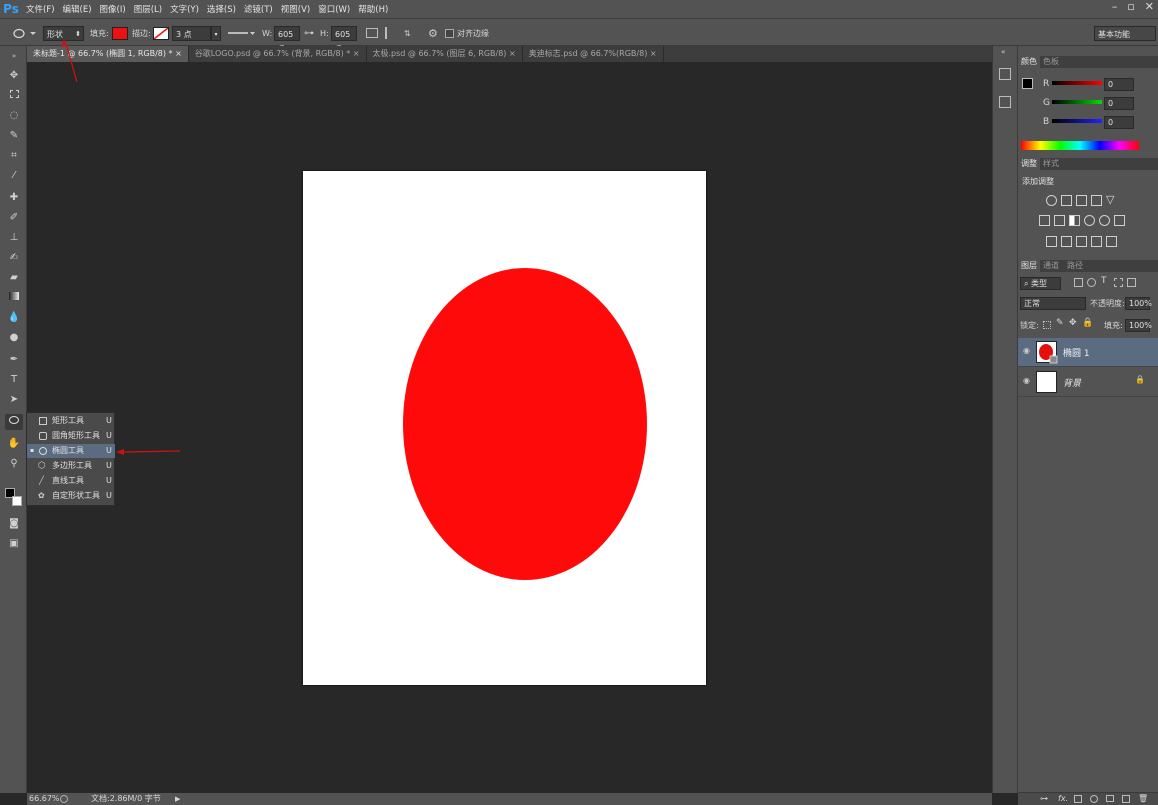  Describe the element at coordinates (14, 238) in the screenshot. I see `clone-stamp-tool-icon: ⊥` at that location.